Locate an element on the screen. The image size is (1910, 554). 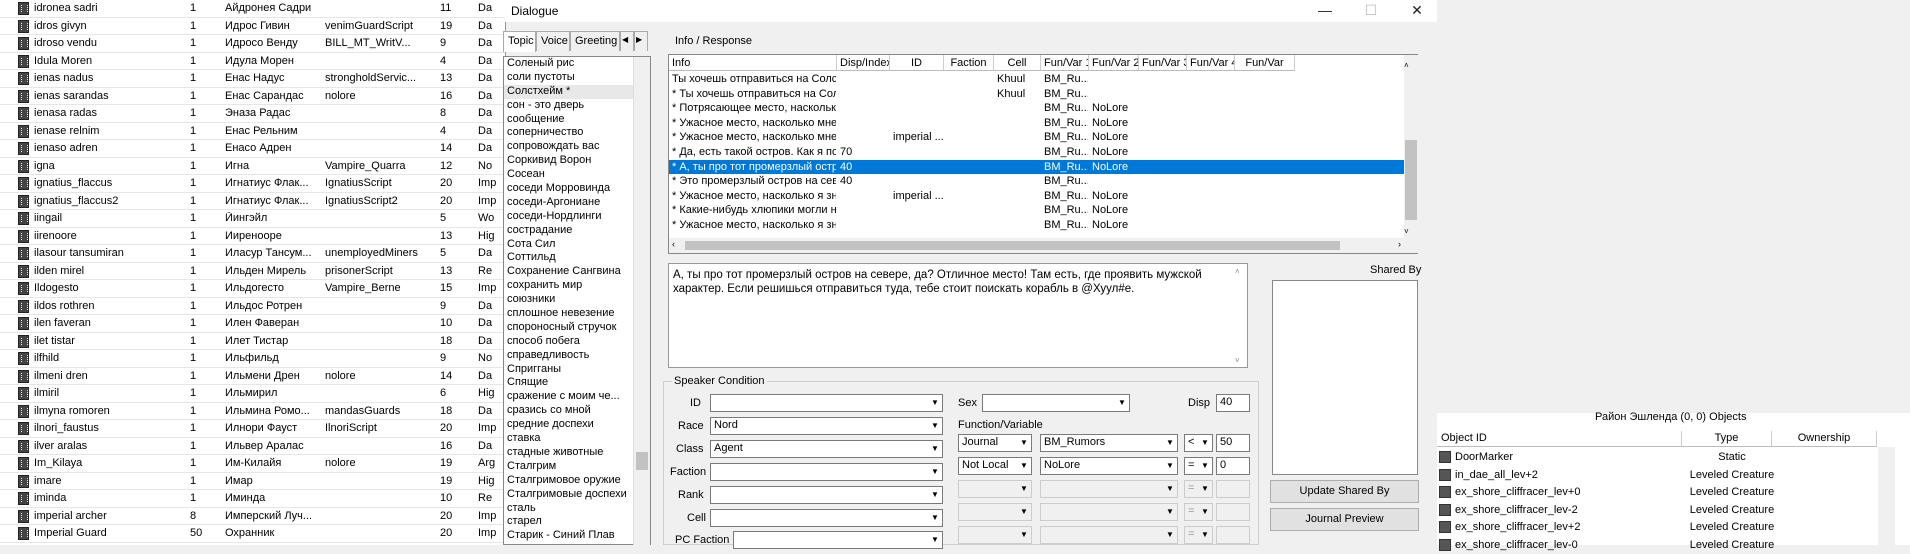
npc-row: ienaso adren 1 Енасо Адрен 14 Da is located at coordinates (252, 149).